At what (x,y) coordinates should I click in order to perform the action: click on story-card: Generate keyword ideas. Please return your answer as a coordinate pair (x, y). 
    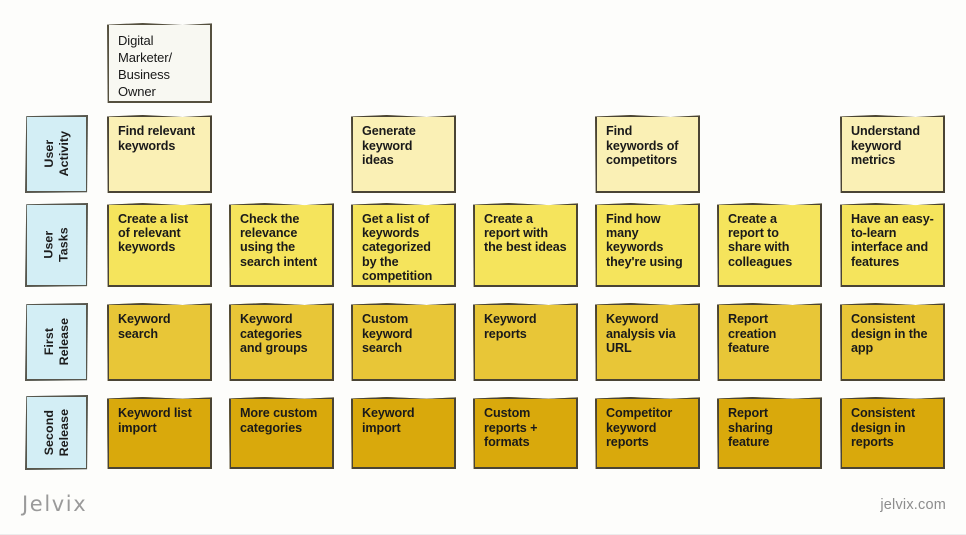
    Looking at the image, I should click on (403, 154).